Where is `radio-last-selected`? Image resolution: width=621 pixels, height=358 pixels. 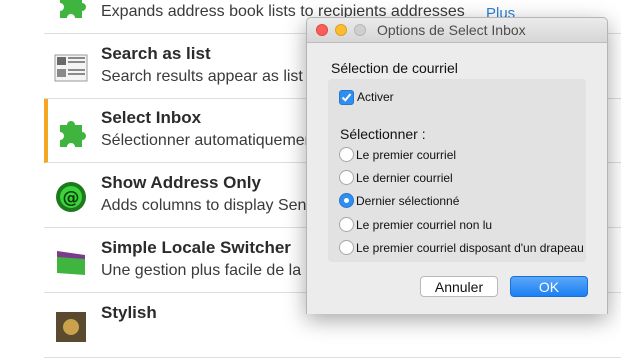
radio-last-selected is located at coordinates (346, 200).